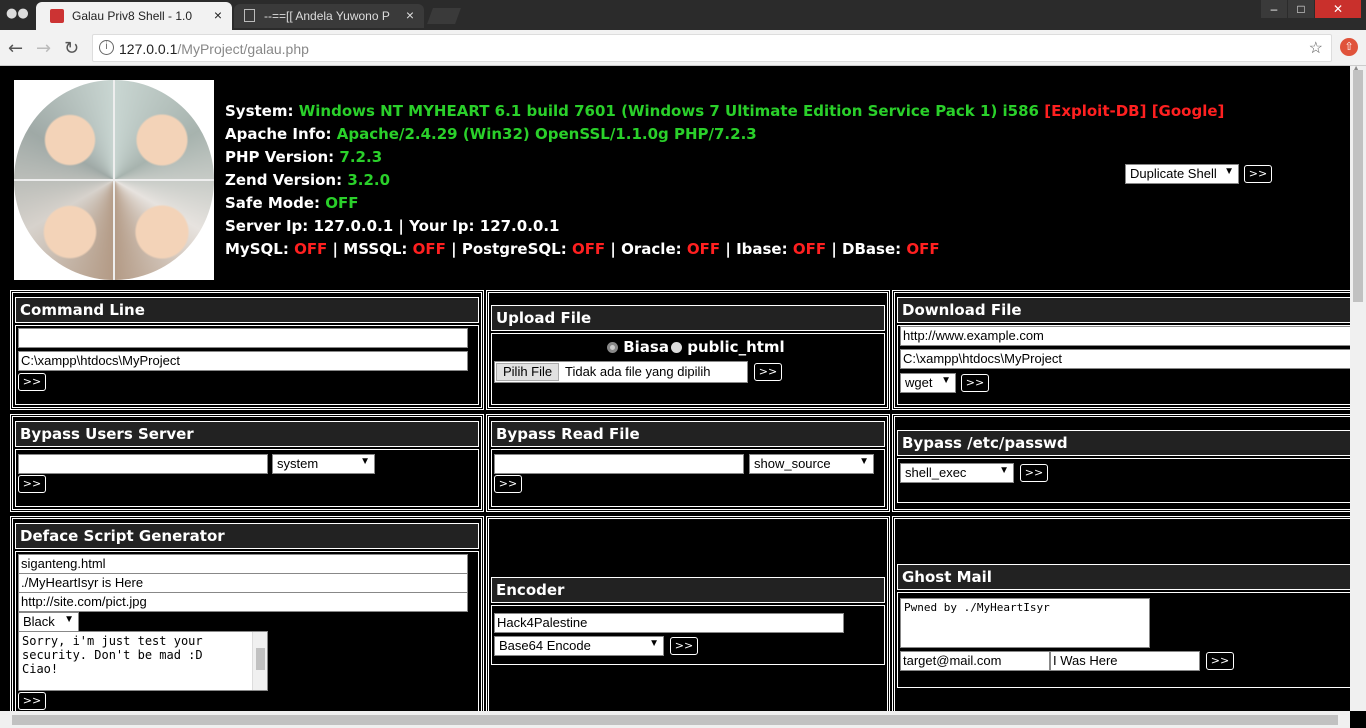  What do you see at coordinates (768, 372) in the screenshot?
I see `upload-button: >>` at bounding box center [768, 372].